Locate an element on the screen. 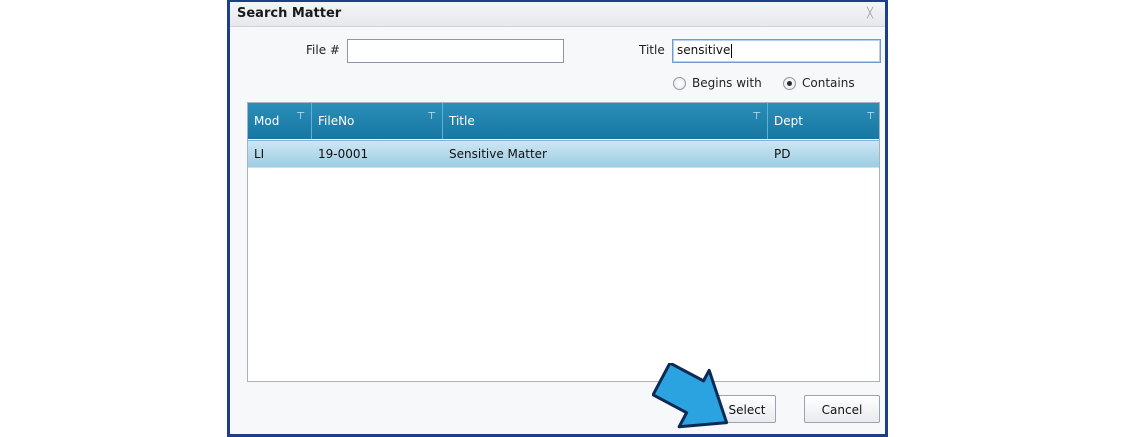 The image size is (1124, 437). text-caret is located at coordinates (732, 50).